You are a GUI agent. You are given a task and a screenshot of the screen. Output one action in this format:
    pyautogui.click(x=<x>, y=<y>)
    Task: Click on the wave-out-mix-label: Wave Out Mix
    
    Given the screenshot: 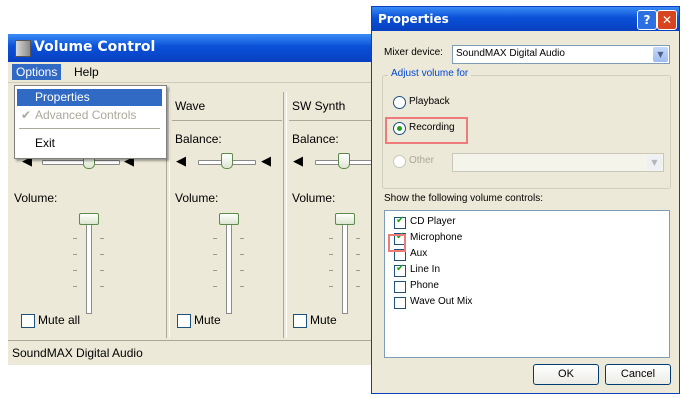 What is the action you would take?
    pyautogui.click(x=441, y=301)
    